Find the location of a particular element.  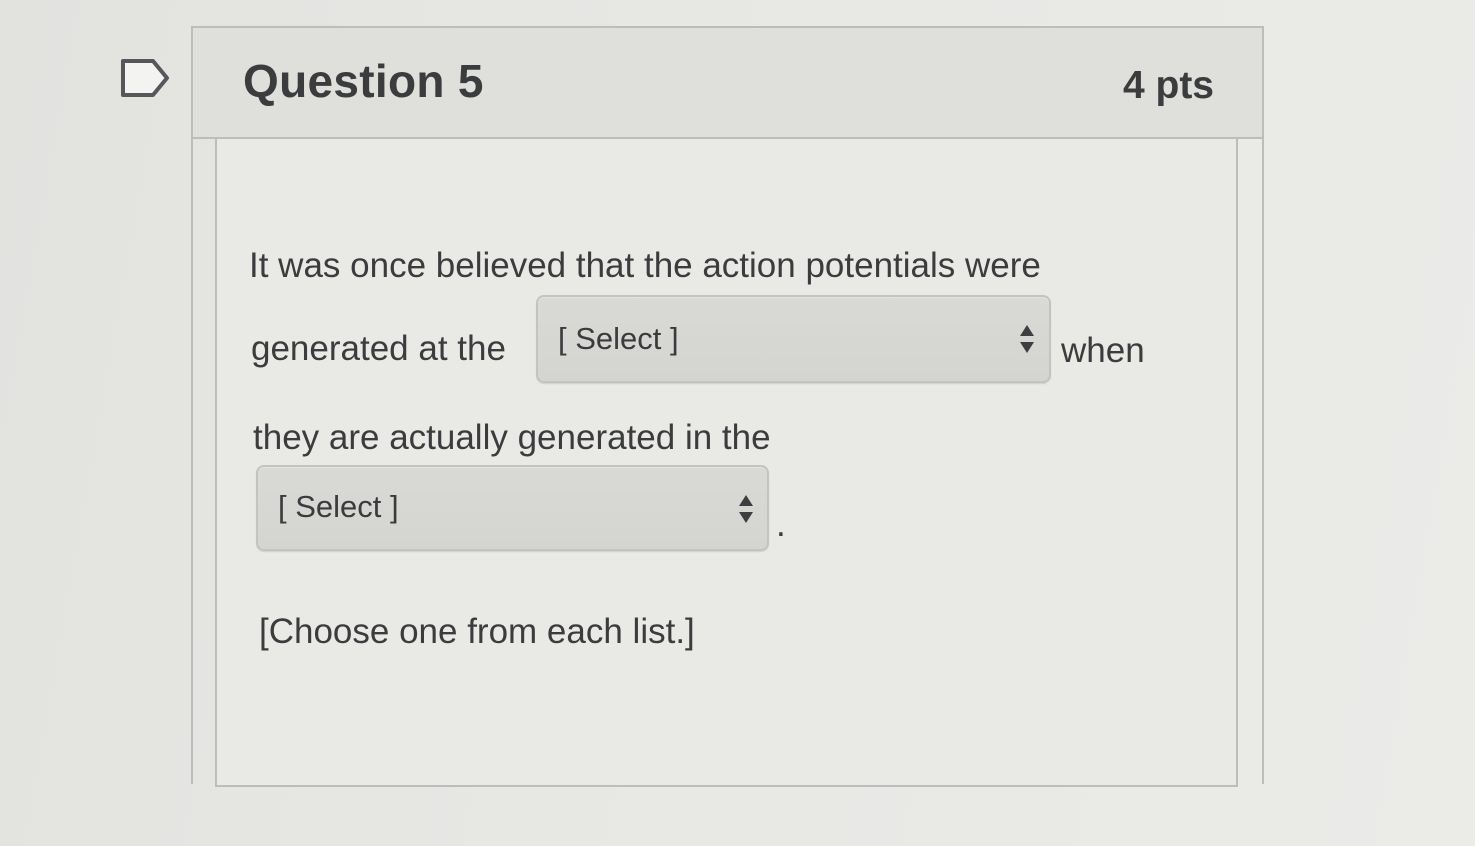

question-text-line2-prefix: generated at the is located at coordinates (378, 348).